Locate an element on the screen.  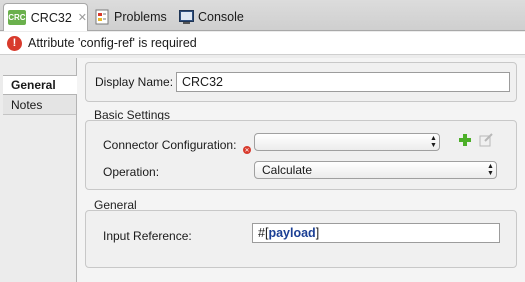
validation-error-bar: ! Attribute 'config-ref' is required is located at coordinates (262, 43).